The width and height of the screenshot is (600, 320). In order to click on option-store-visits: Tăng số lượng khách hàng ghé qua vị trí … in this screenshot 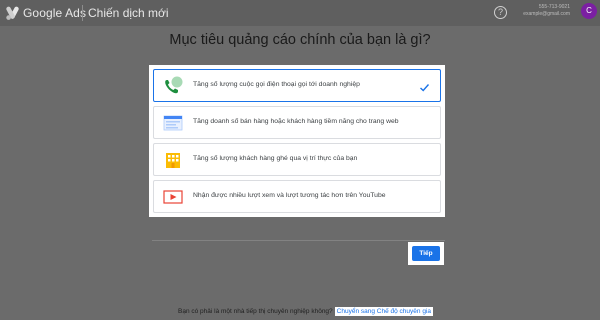, I will do `click(297, 159)`.